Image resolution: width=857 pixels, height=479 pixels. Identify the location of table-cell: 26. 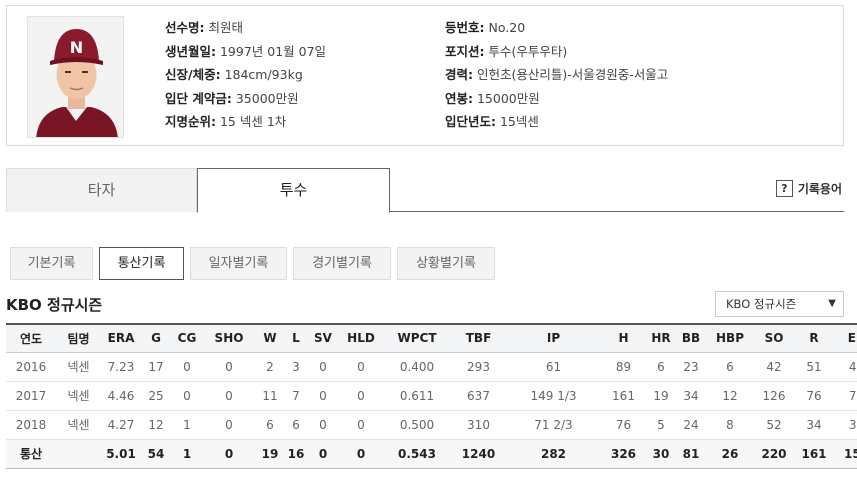
(730, 454).